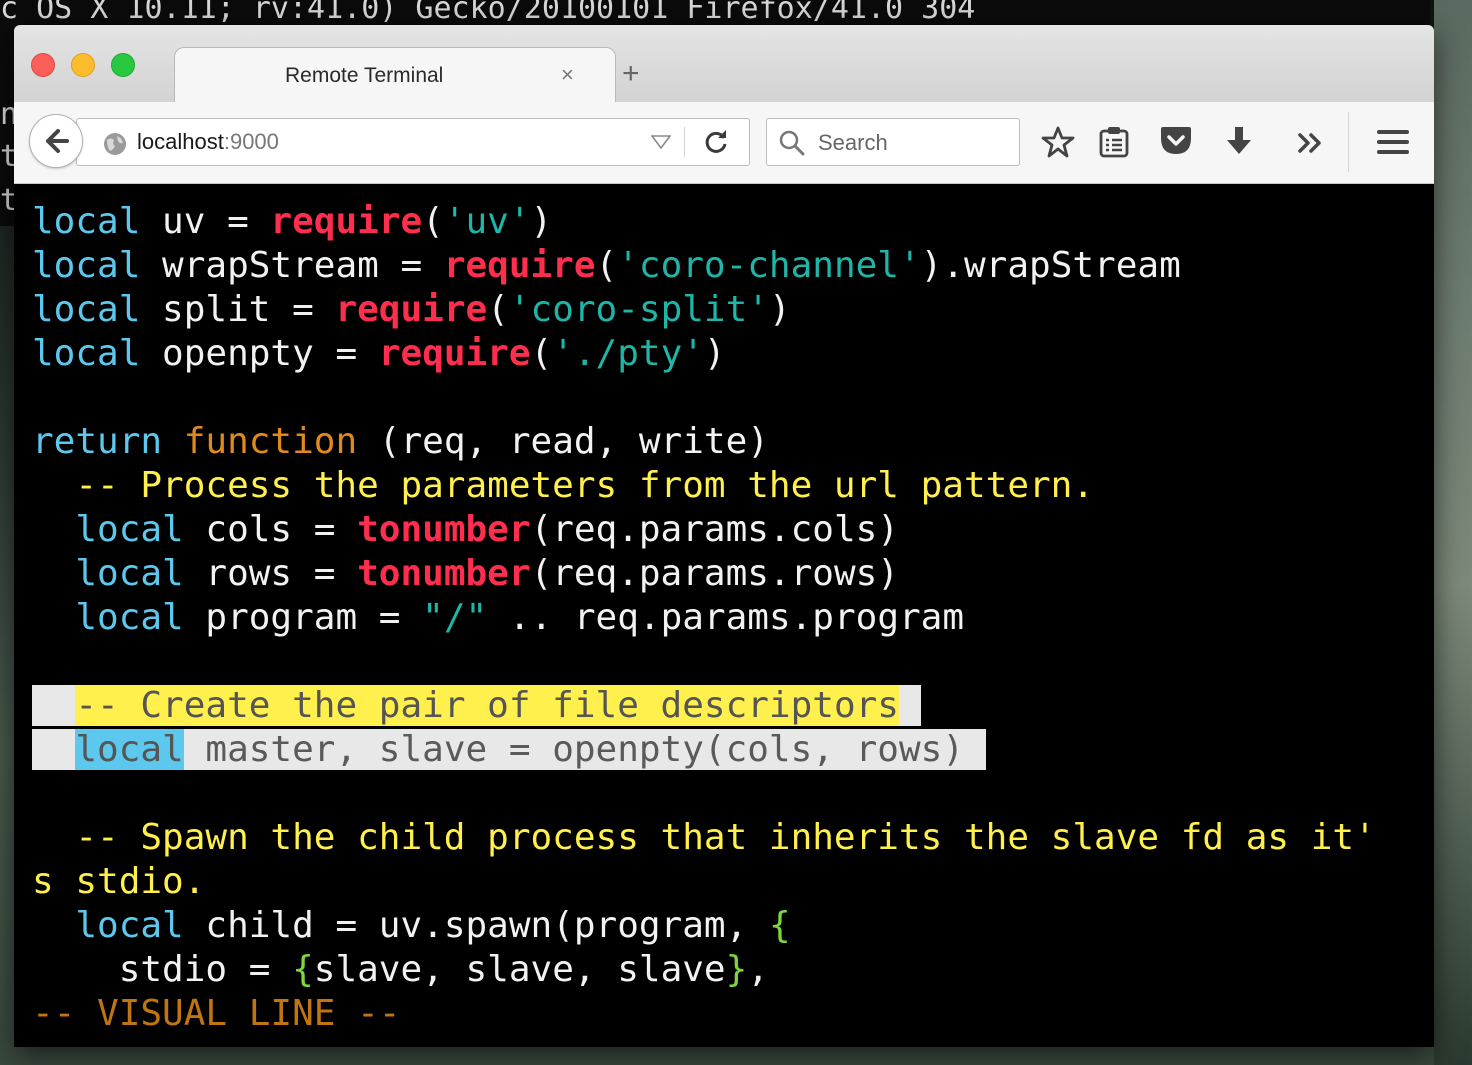 This screenshot has height=1065, width=1472. I want to click on code-line: local child = uv.spawn(program, {, so click(704, 926).